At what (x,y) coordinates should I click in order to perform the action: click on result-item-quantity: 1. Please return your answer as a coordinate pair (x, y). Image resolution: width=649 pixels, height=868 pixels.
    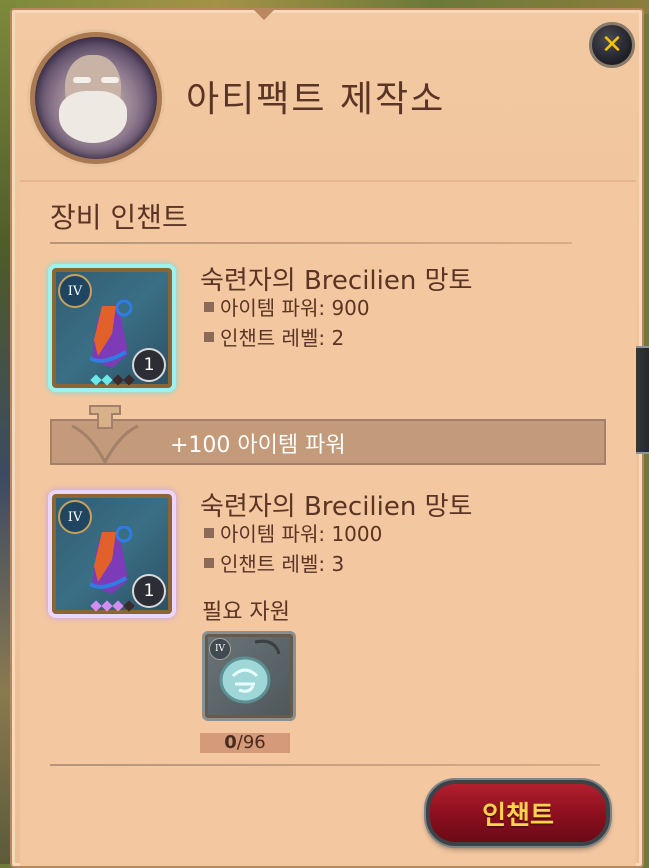
    Looking at the image, I should click on (149, 591).